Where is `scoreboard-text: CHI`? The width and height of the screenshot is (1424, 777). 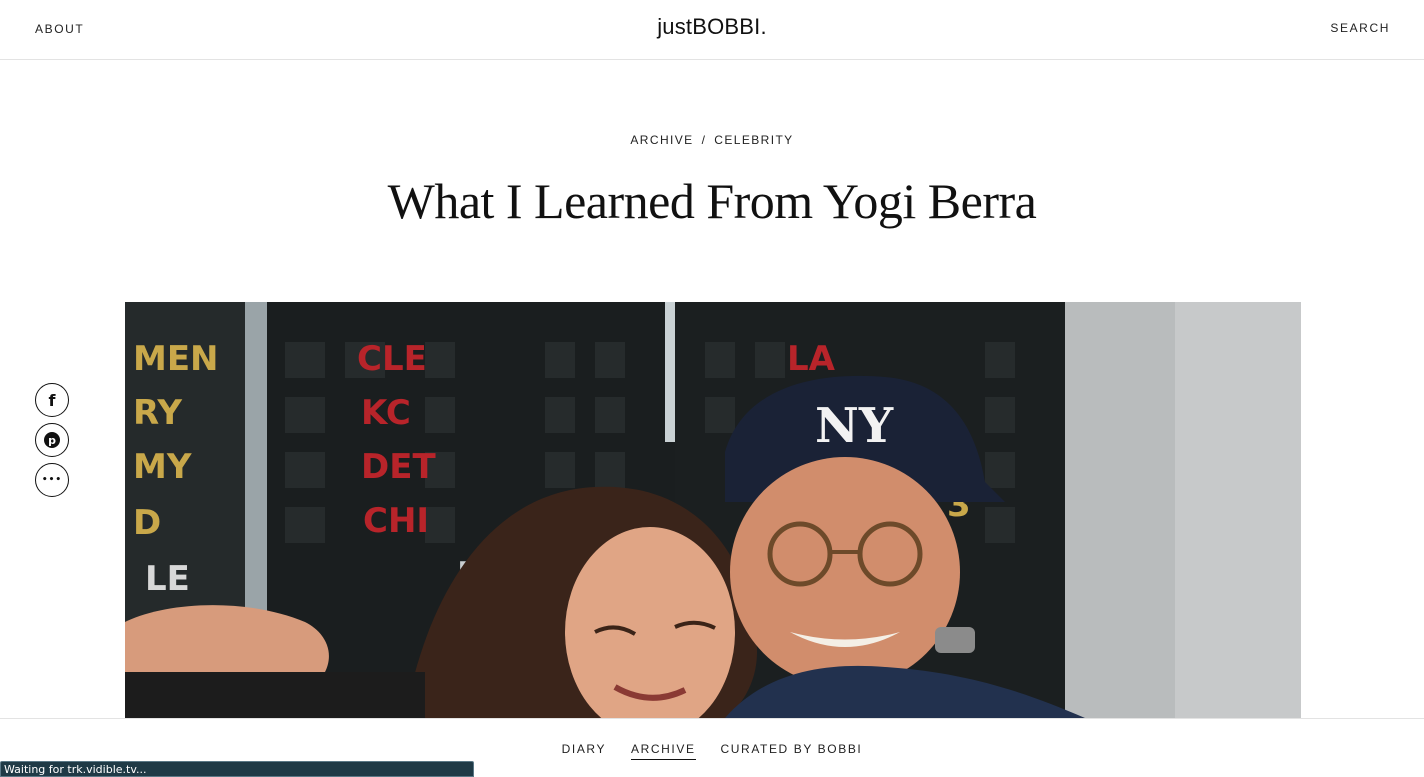
scoreboard-text: CHI is located at coordinates (396, 521).